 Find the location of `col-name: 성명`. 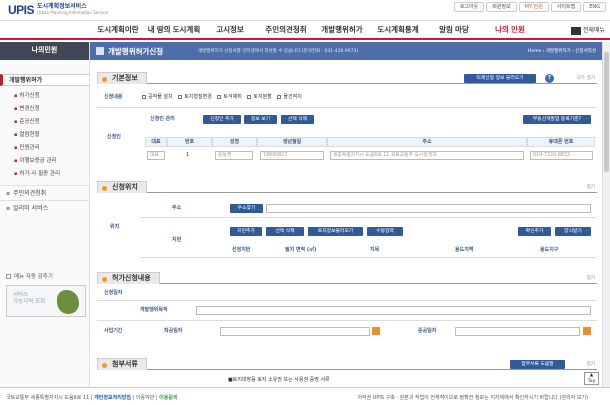

col-name: 성명 is located at coordinates (234, 142).